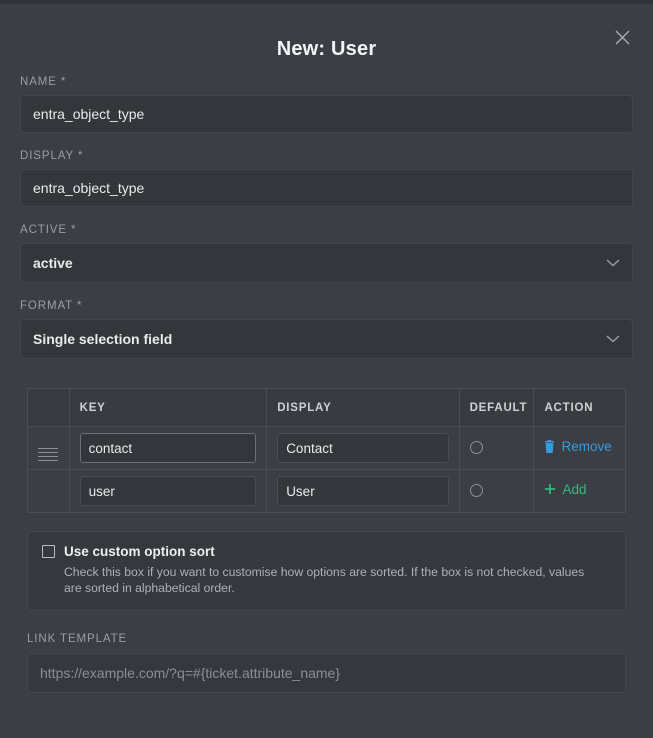 The height and width of the screenshot is (738, 653). I want to click on header-default: DEFAULT, so click(496, 407).